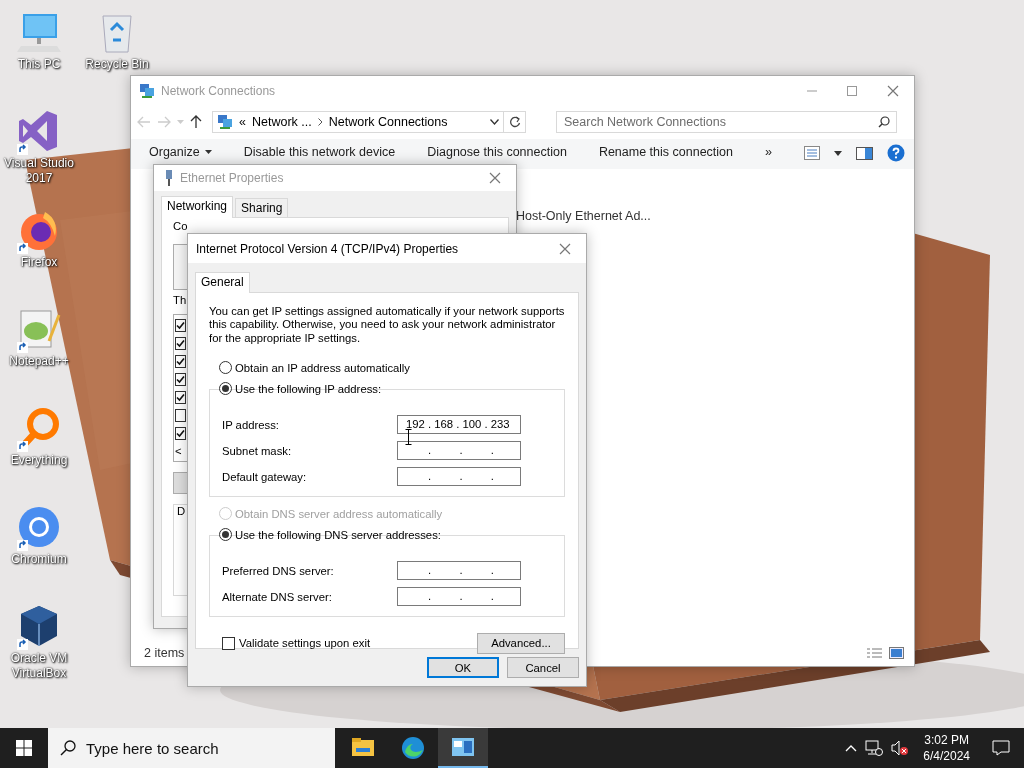 Image resolution: width=1024 pixels, height=768 pixels. I want to click on field-label: Subnet mask:, so click(257, 450).